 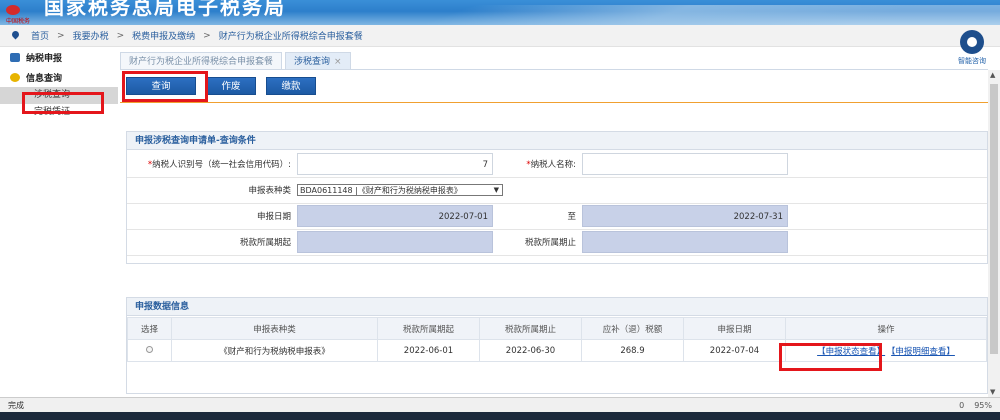 What do you see at coordinates (212, 190) in the screenshot?
I see `form-type-label: 申报表种类` at bounding box center [212, 190].